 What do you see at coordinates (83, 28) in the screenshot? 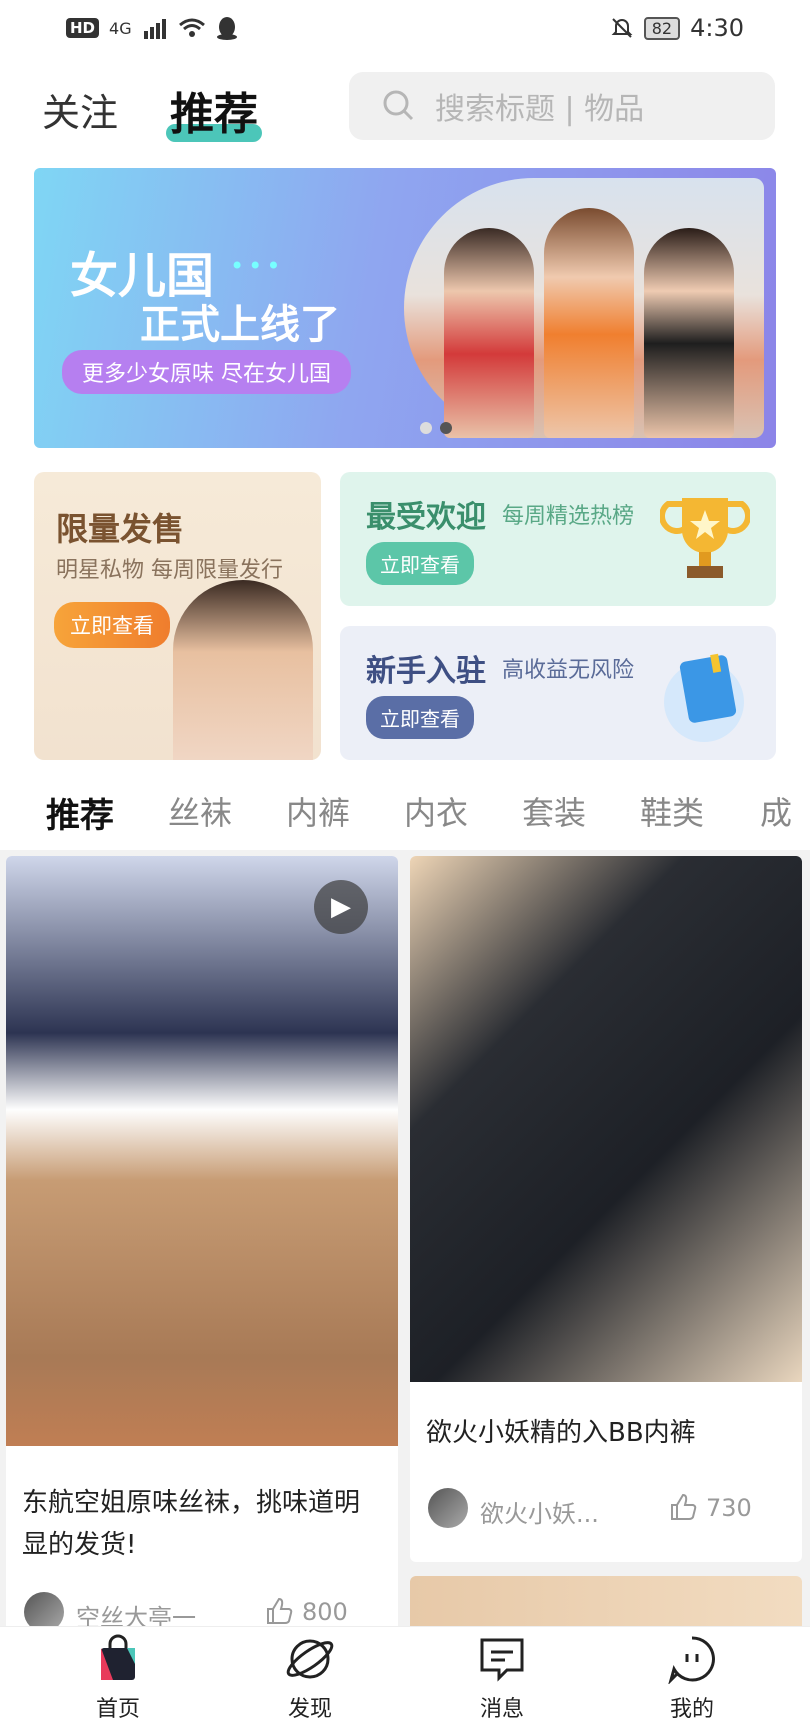
I see `hd-badge: HD` at bounding box center [83, 28].